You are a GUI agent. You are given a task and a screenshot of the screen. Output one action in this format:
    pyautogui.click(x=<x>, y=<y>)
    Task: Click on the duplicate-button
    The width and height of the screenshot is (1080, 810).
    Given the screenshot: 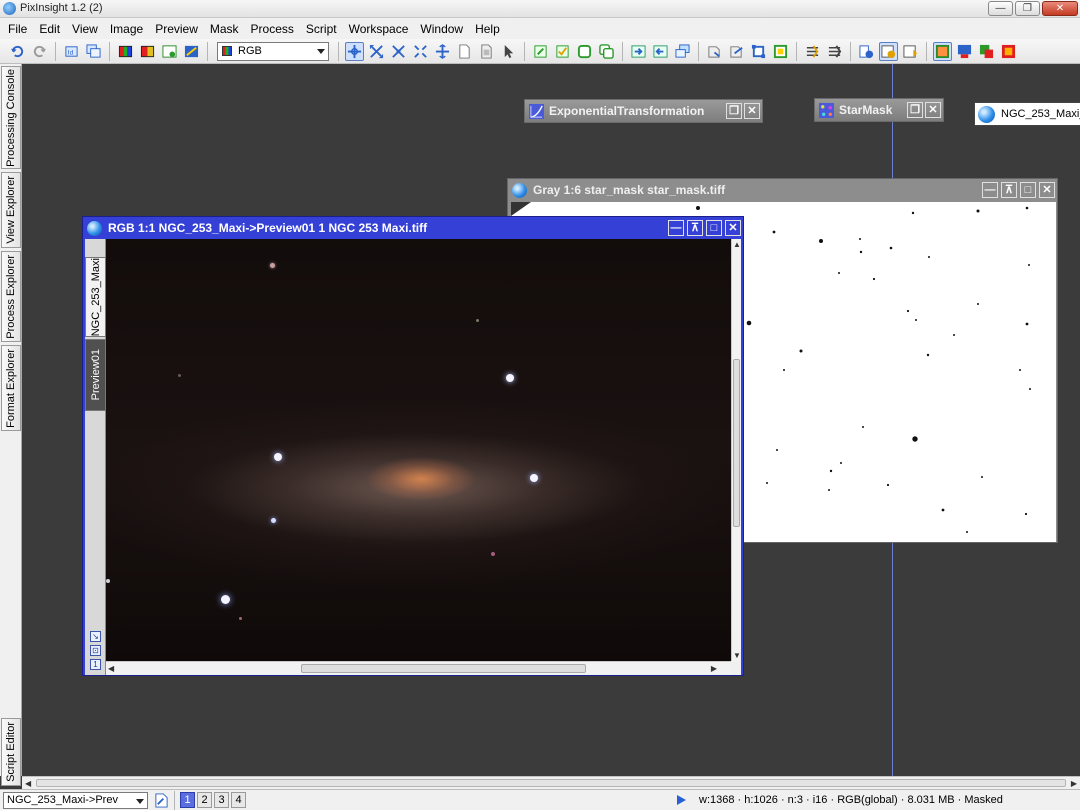 What is the action you would take?
    pyautogui.click(x=93, y=51)
    